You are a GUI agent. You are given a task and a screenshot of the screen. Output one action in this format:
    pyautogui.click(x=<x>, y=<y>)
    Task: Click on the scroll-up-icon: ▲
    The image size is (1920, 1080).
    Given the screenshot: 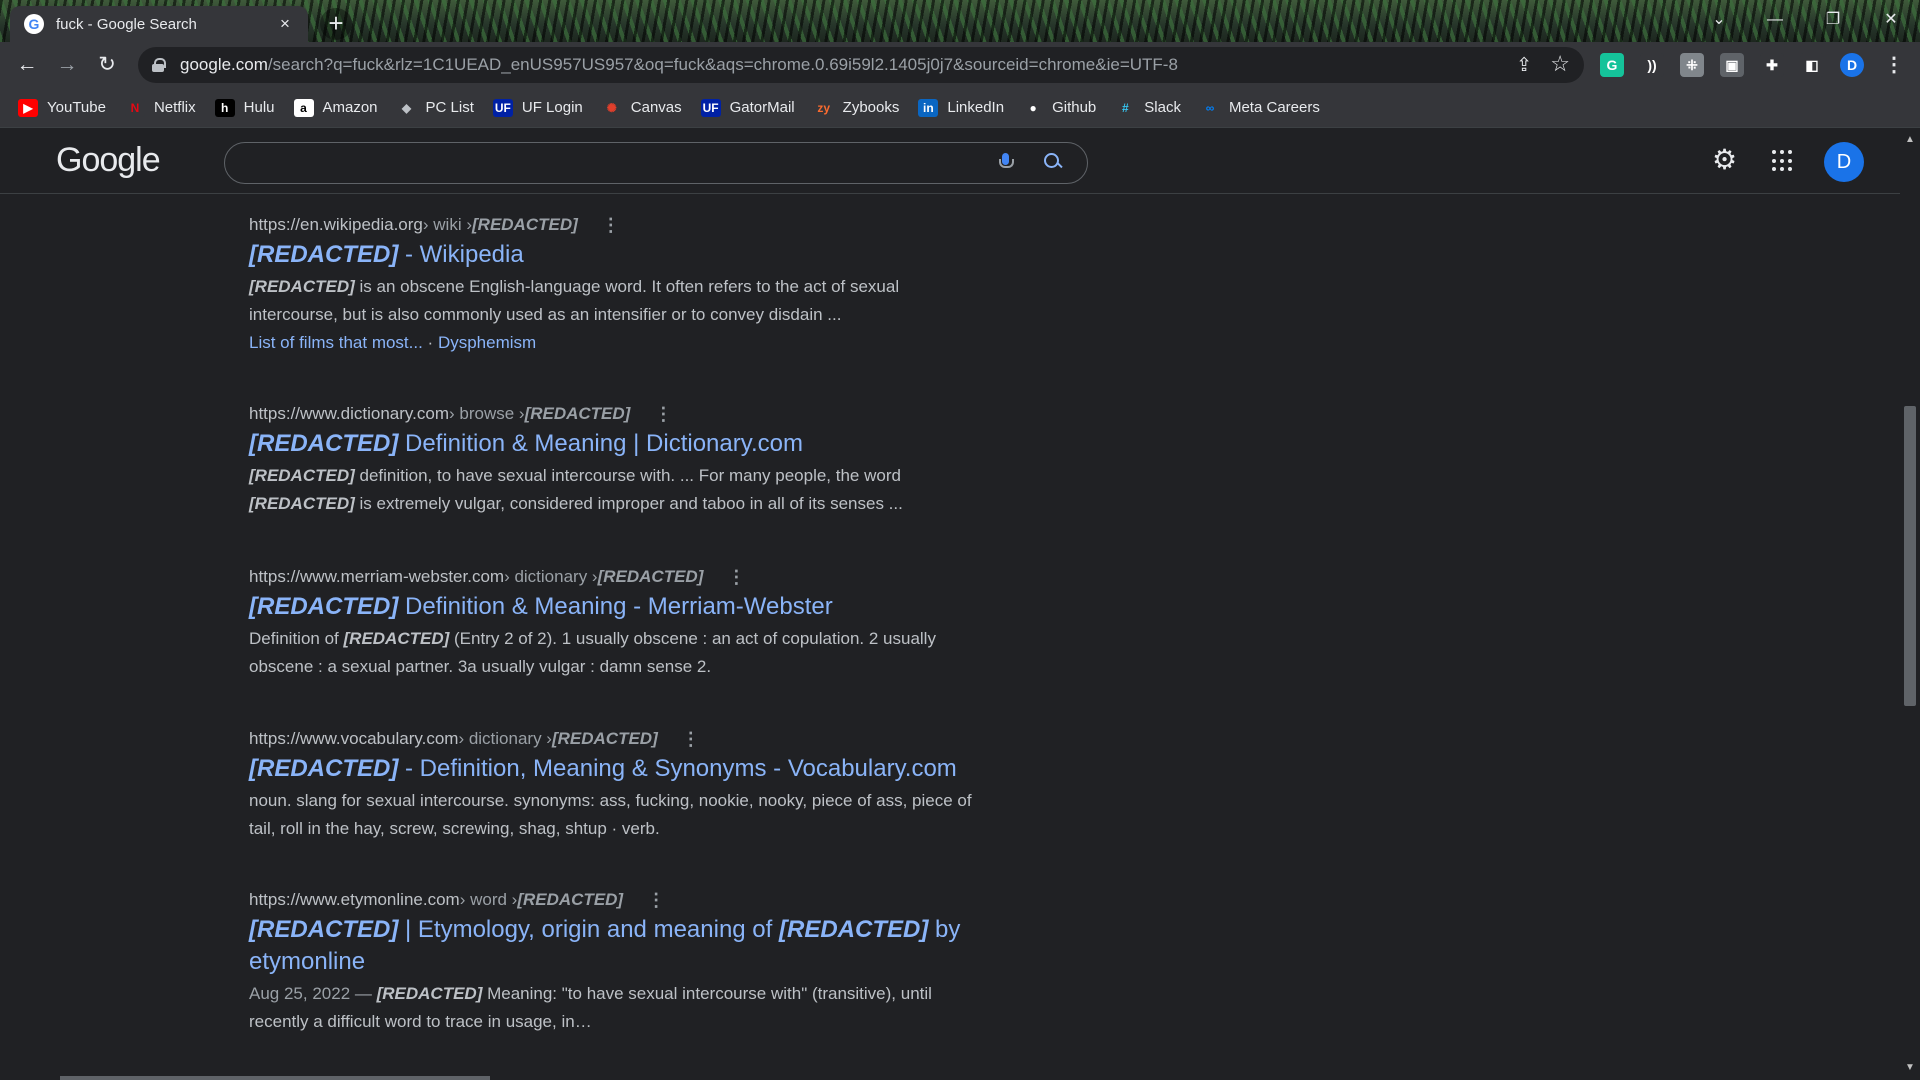 What is the action you would take?
    pyautogui.click(x=1910, y=139)
    